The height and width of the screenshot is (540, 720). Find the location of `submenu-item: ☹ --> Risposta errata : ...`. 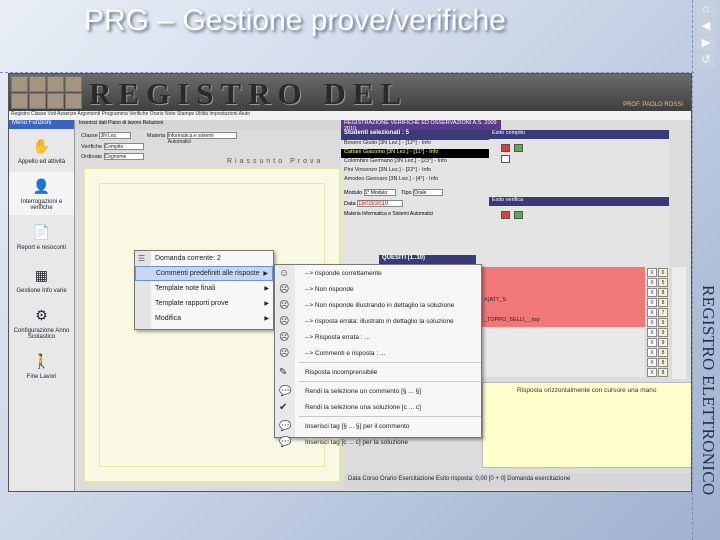

submenu-item: ☹ --> Risposta errata : ... is located at coordinates (378, 337).